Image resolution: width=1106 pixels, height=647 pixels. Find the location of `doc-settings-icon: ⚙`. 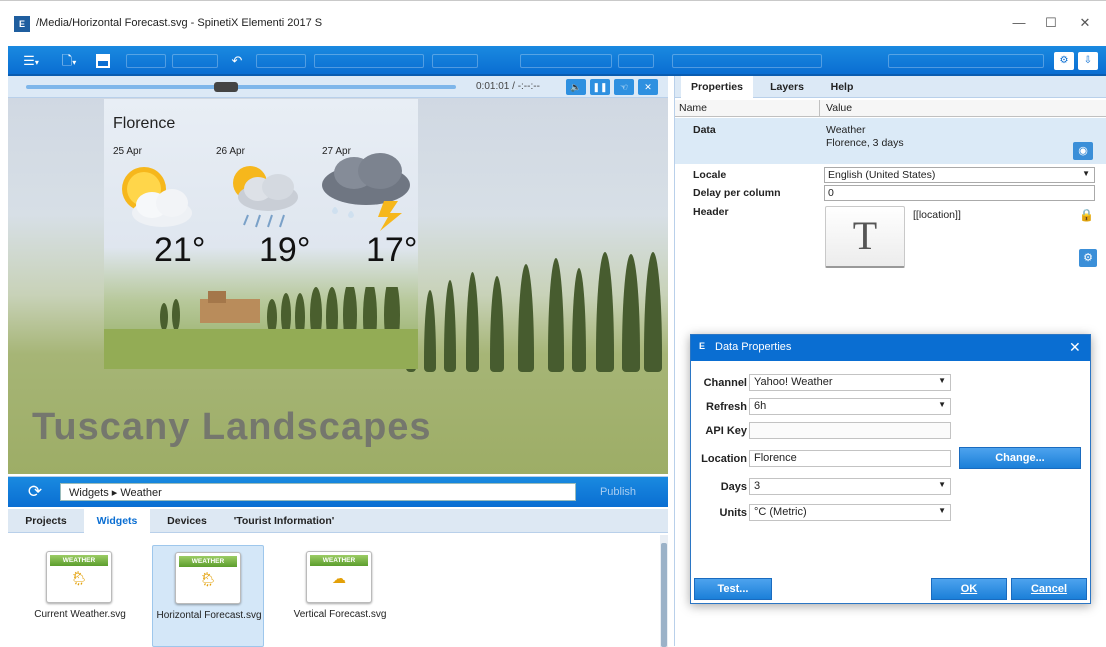

doc-settings-icon: ⚙ is located at coordinates (1064, 61).